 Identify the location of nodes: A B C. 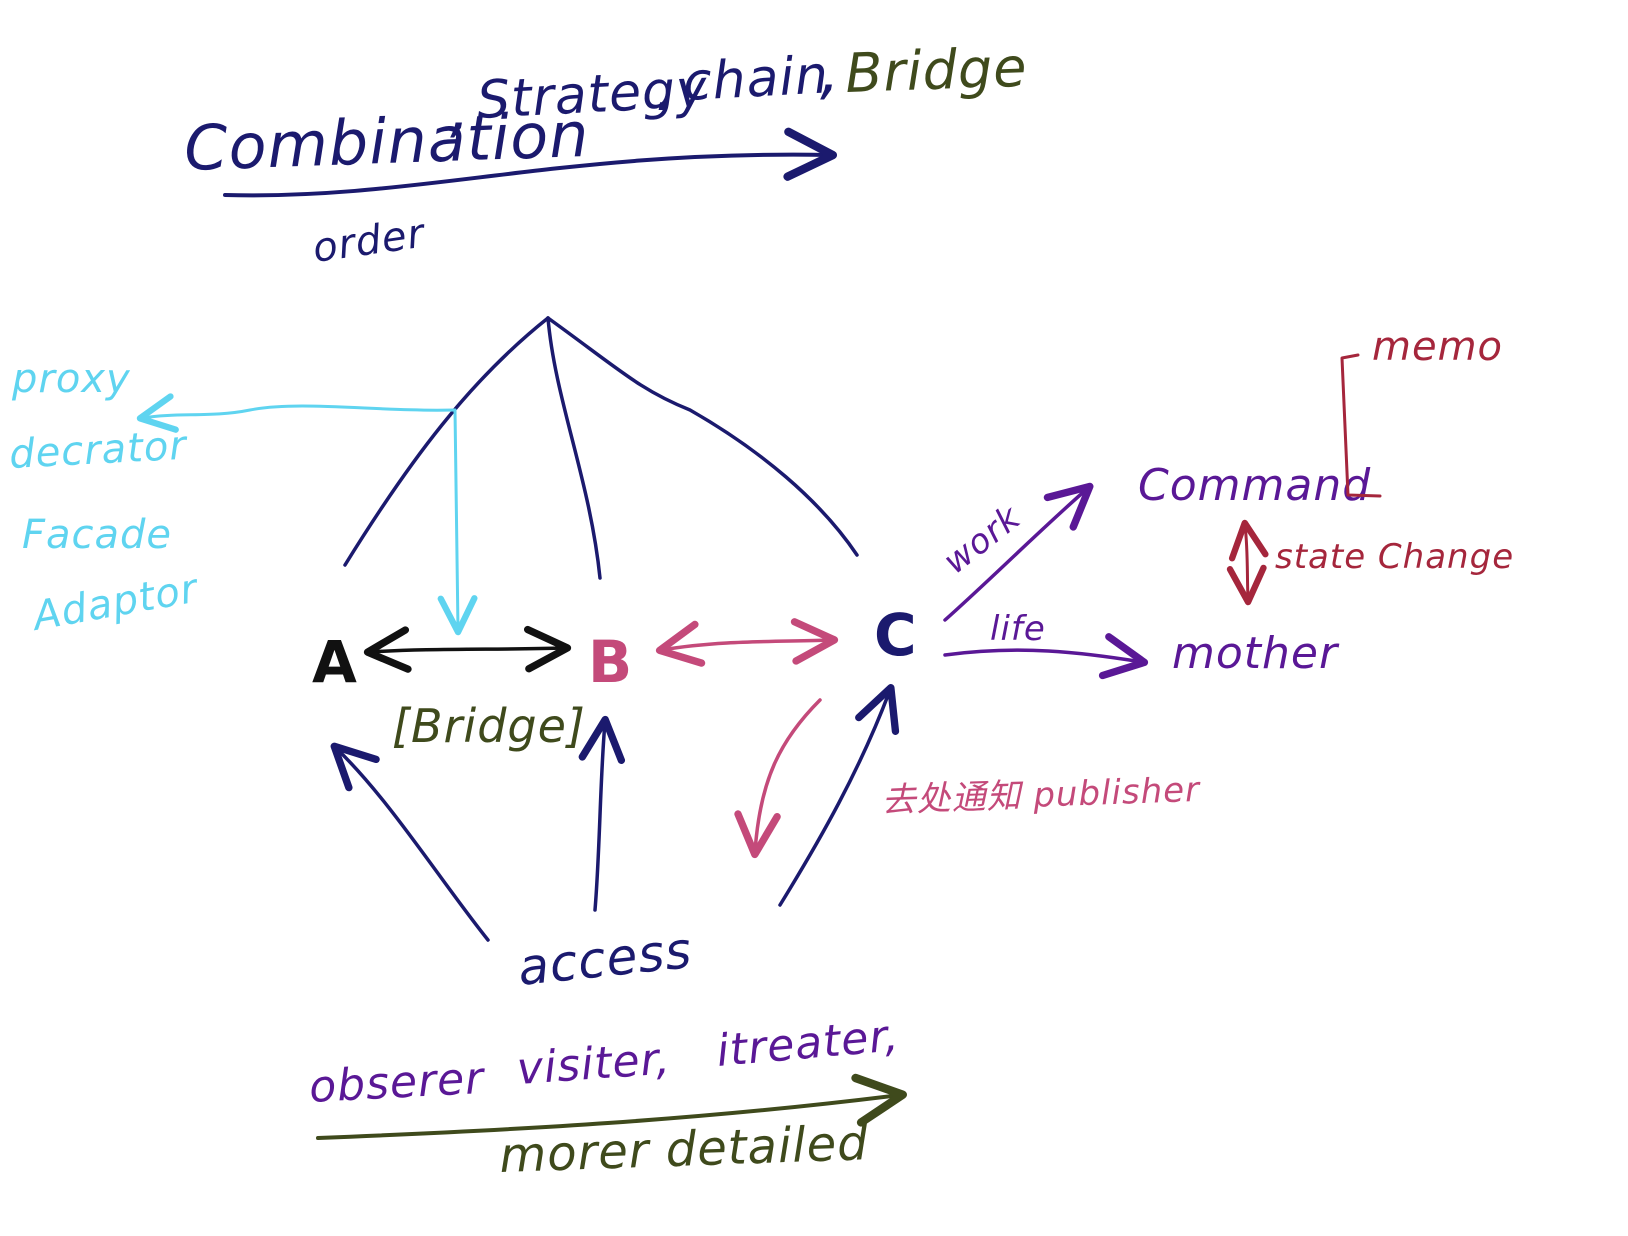
(614, 648).